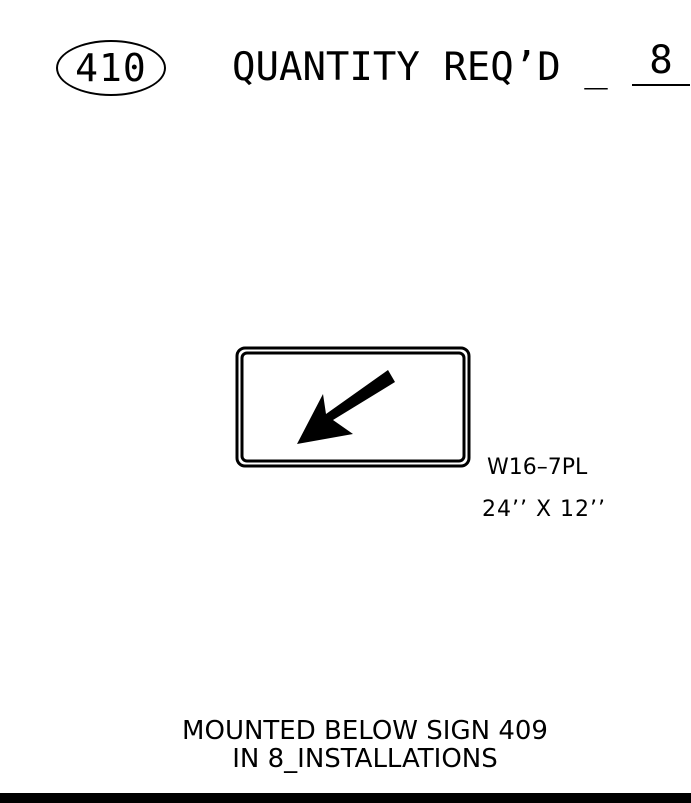 This screenshot has width=691, height=803. What do you see at coordinates (544, 509) in the screenshot?
I see `sign-size-label: 24’’ X 12’’` at bounding box center [544, 509].